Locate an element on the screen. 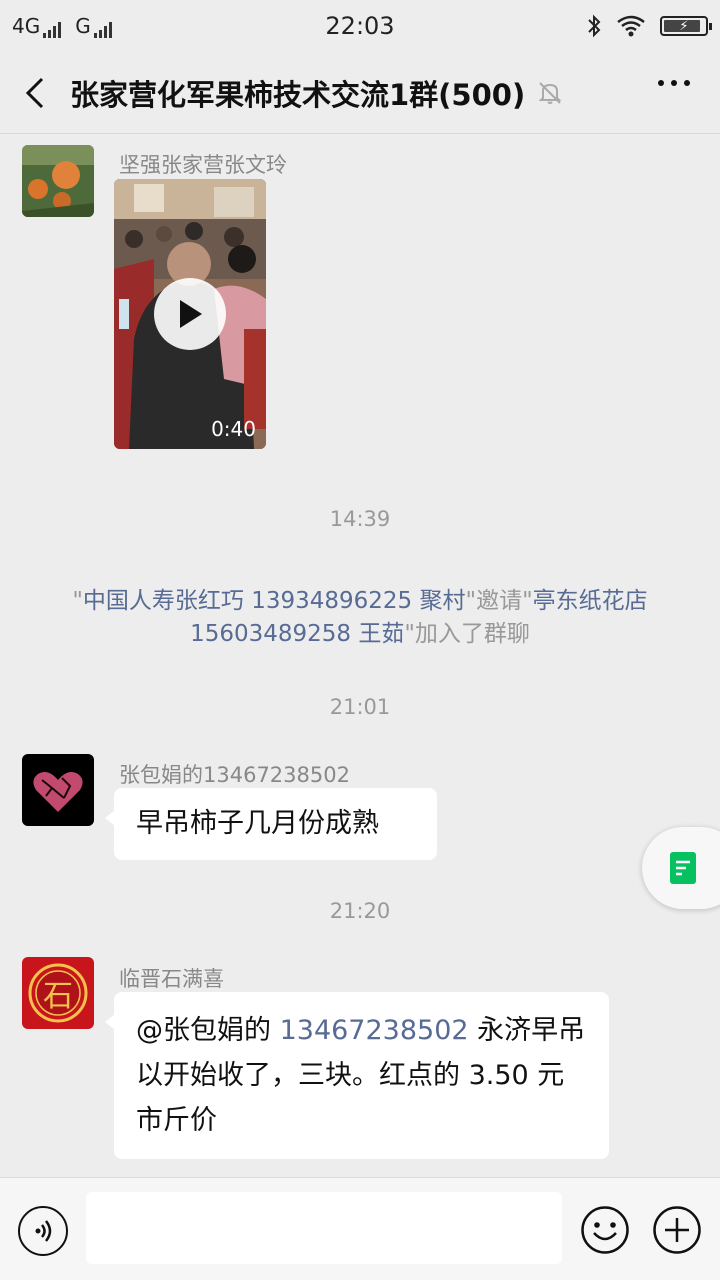 The width and height of the screenshot is (720, 1280). more-functions-button is located at coordinates (677, 1230).